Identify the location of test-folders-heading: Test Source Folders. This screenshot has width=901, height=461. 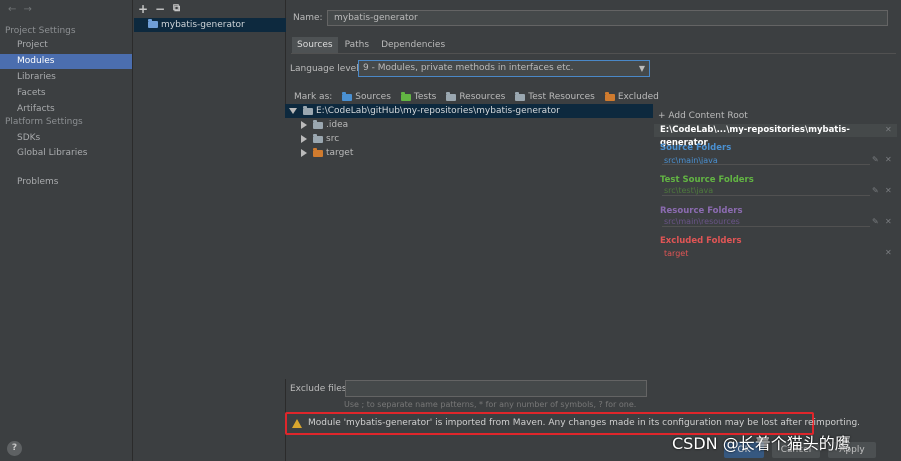
(707, 180).